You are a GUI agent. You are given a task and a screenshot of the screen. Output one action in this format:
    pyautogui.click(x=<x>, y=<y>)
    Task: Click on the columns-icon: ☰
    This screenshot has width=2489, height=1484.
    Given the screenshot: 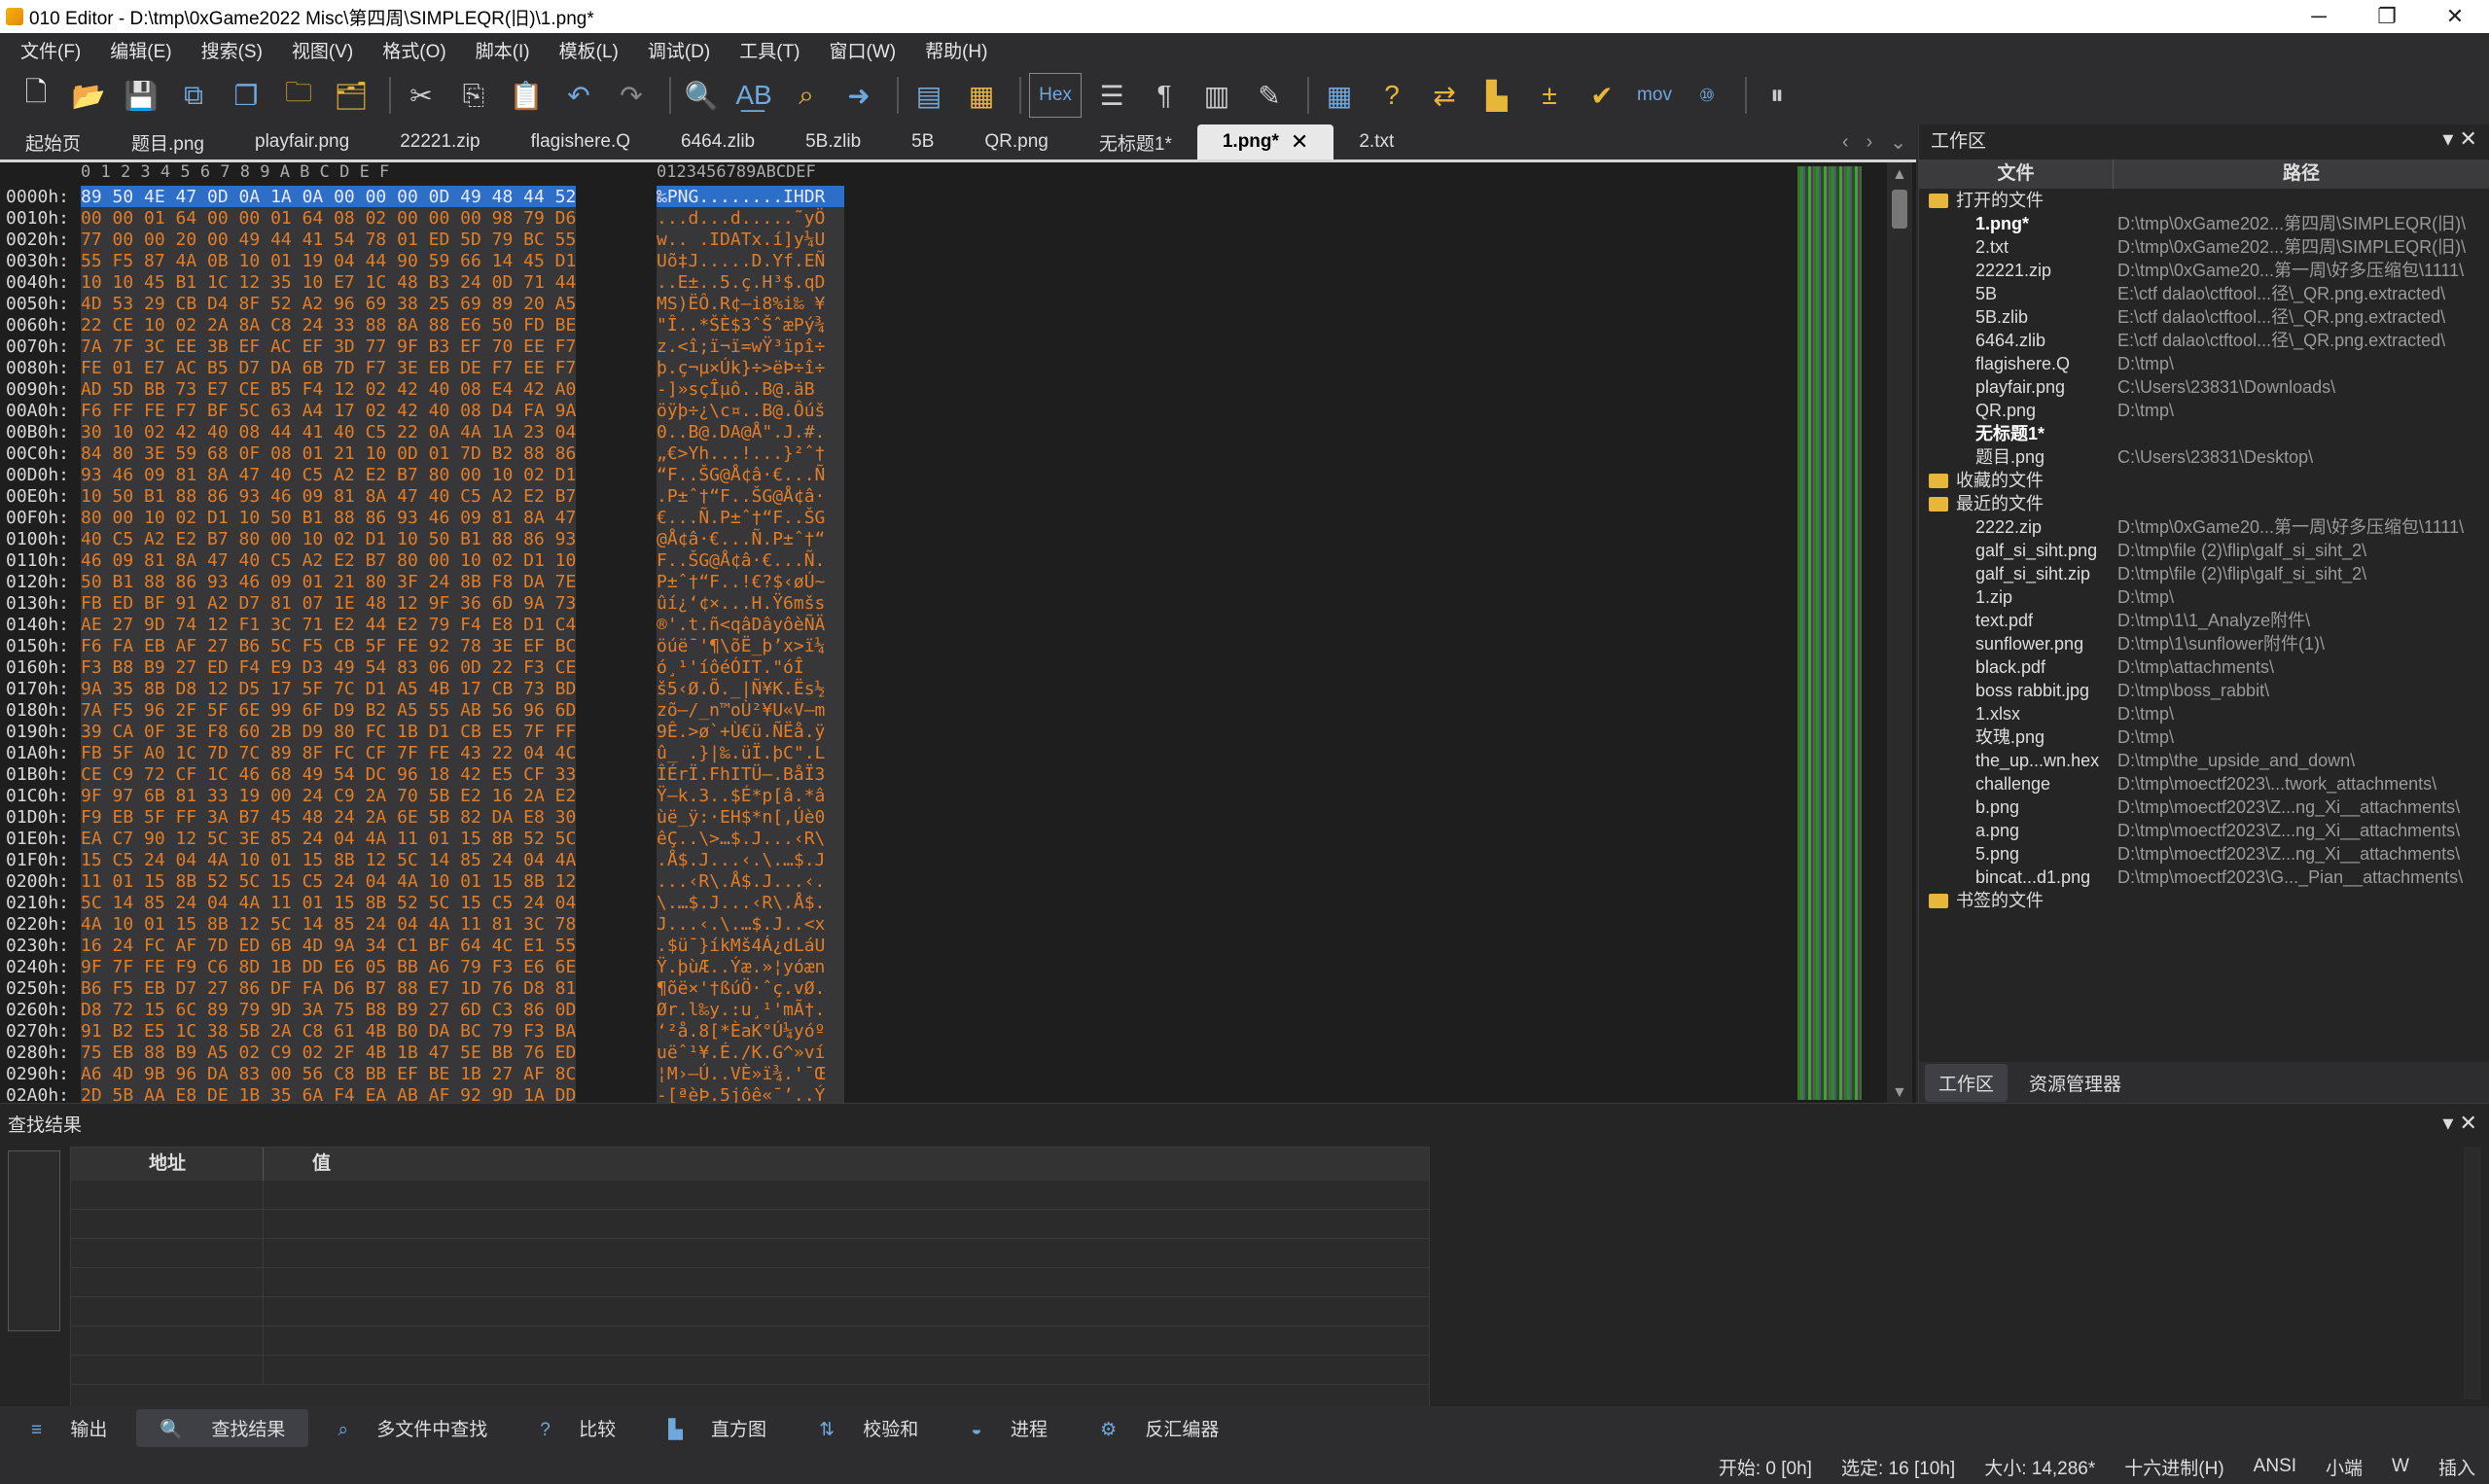 What is the action you would take?
    pyautogui.click(x=1111, y=96)
    